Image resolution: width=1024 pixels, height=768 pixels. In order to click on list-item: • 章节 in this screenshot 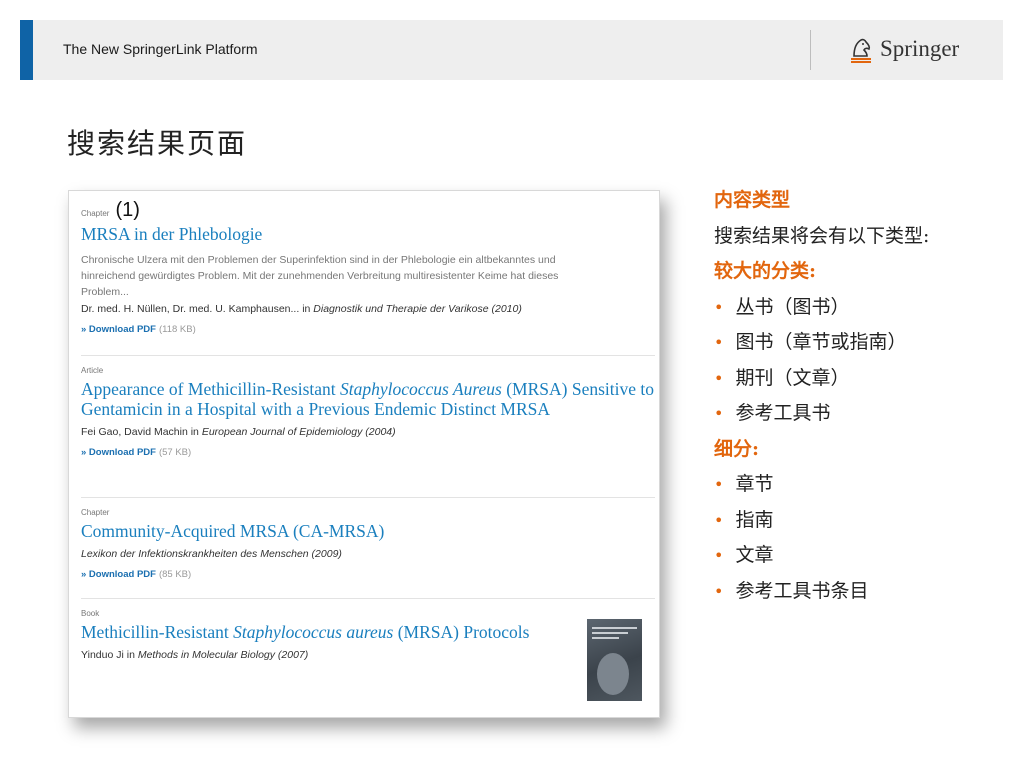, I will do `click(864, 485)`.